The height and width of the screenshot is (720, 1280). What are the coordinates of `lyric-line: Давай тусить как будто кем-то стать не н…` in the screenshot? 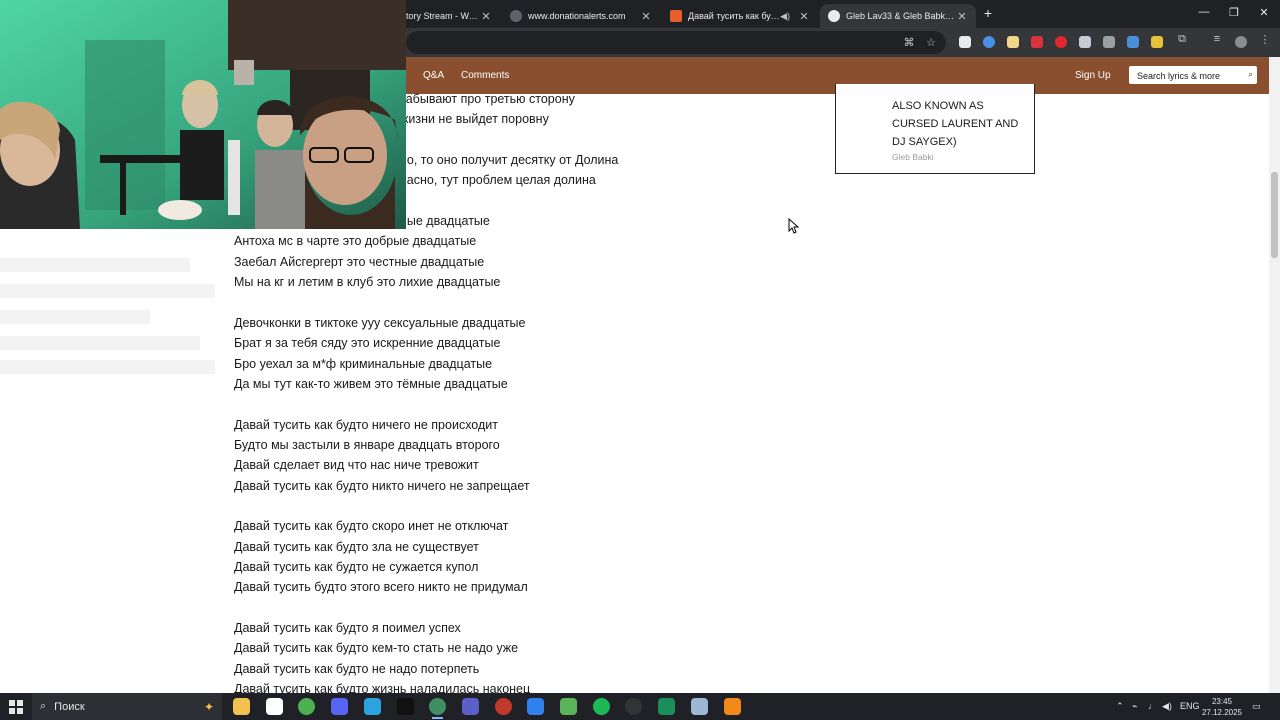 It's located at (376, 648).